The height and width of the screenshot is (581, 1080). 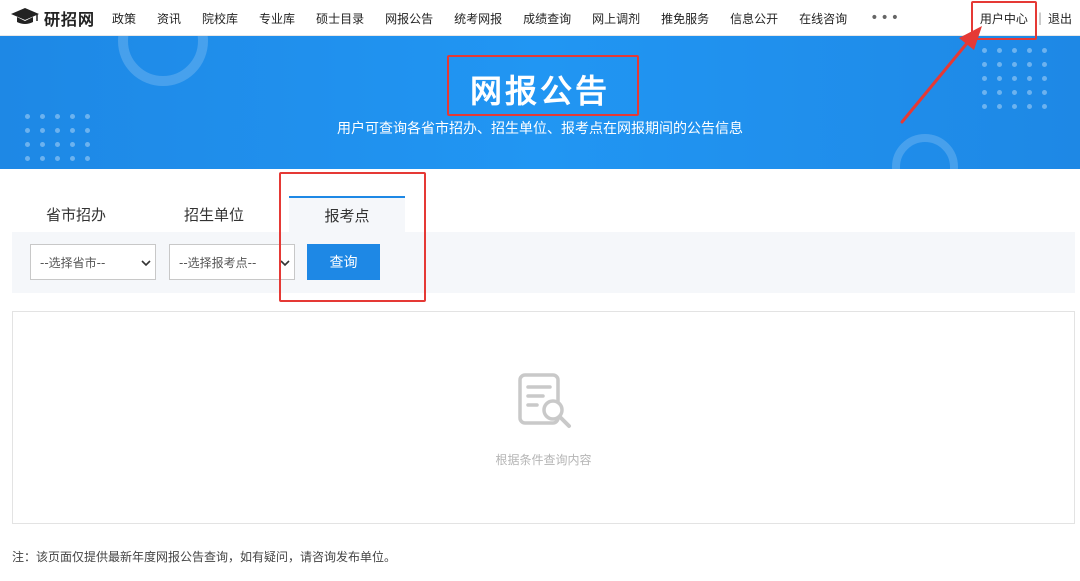 I want to click on annotation-arrow, so click(x=941, y=75).